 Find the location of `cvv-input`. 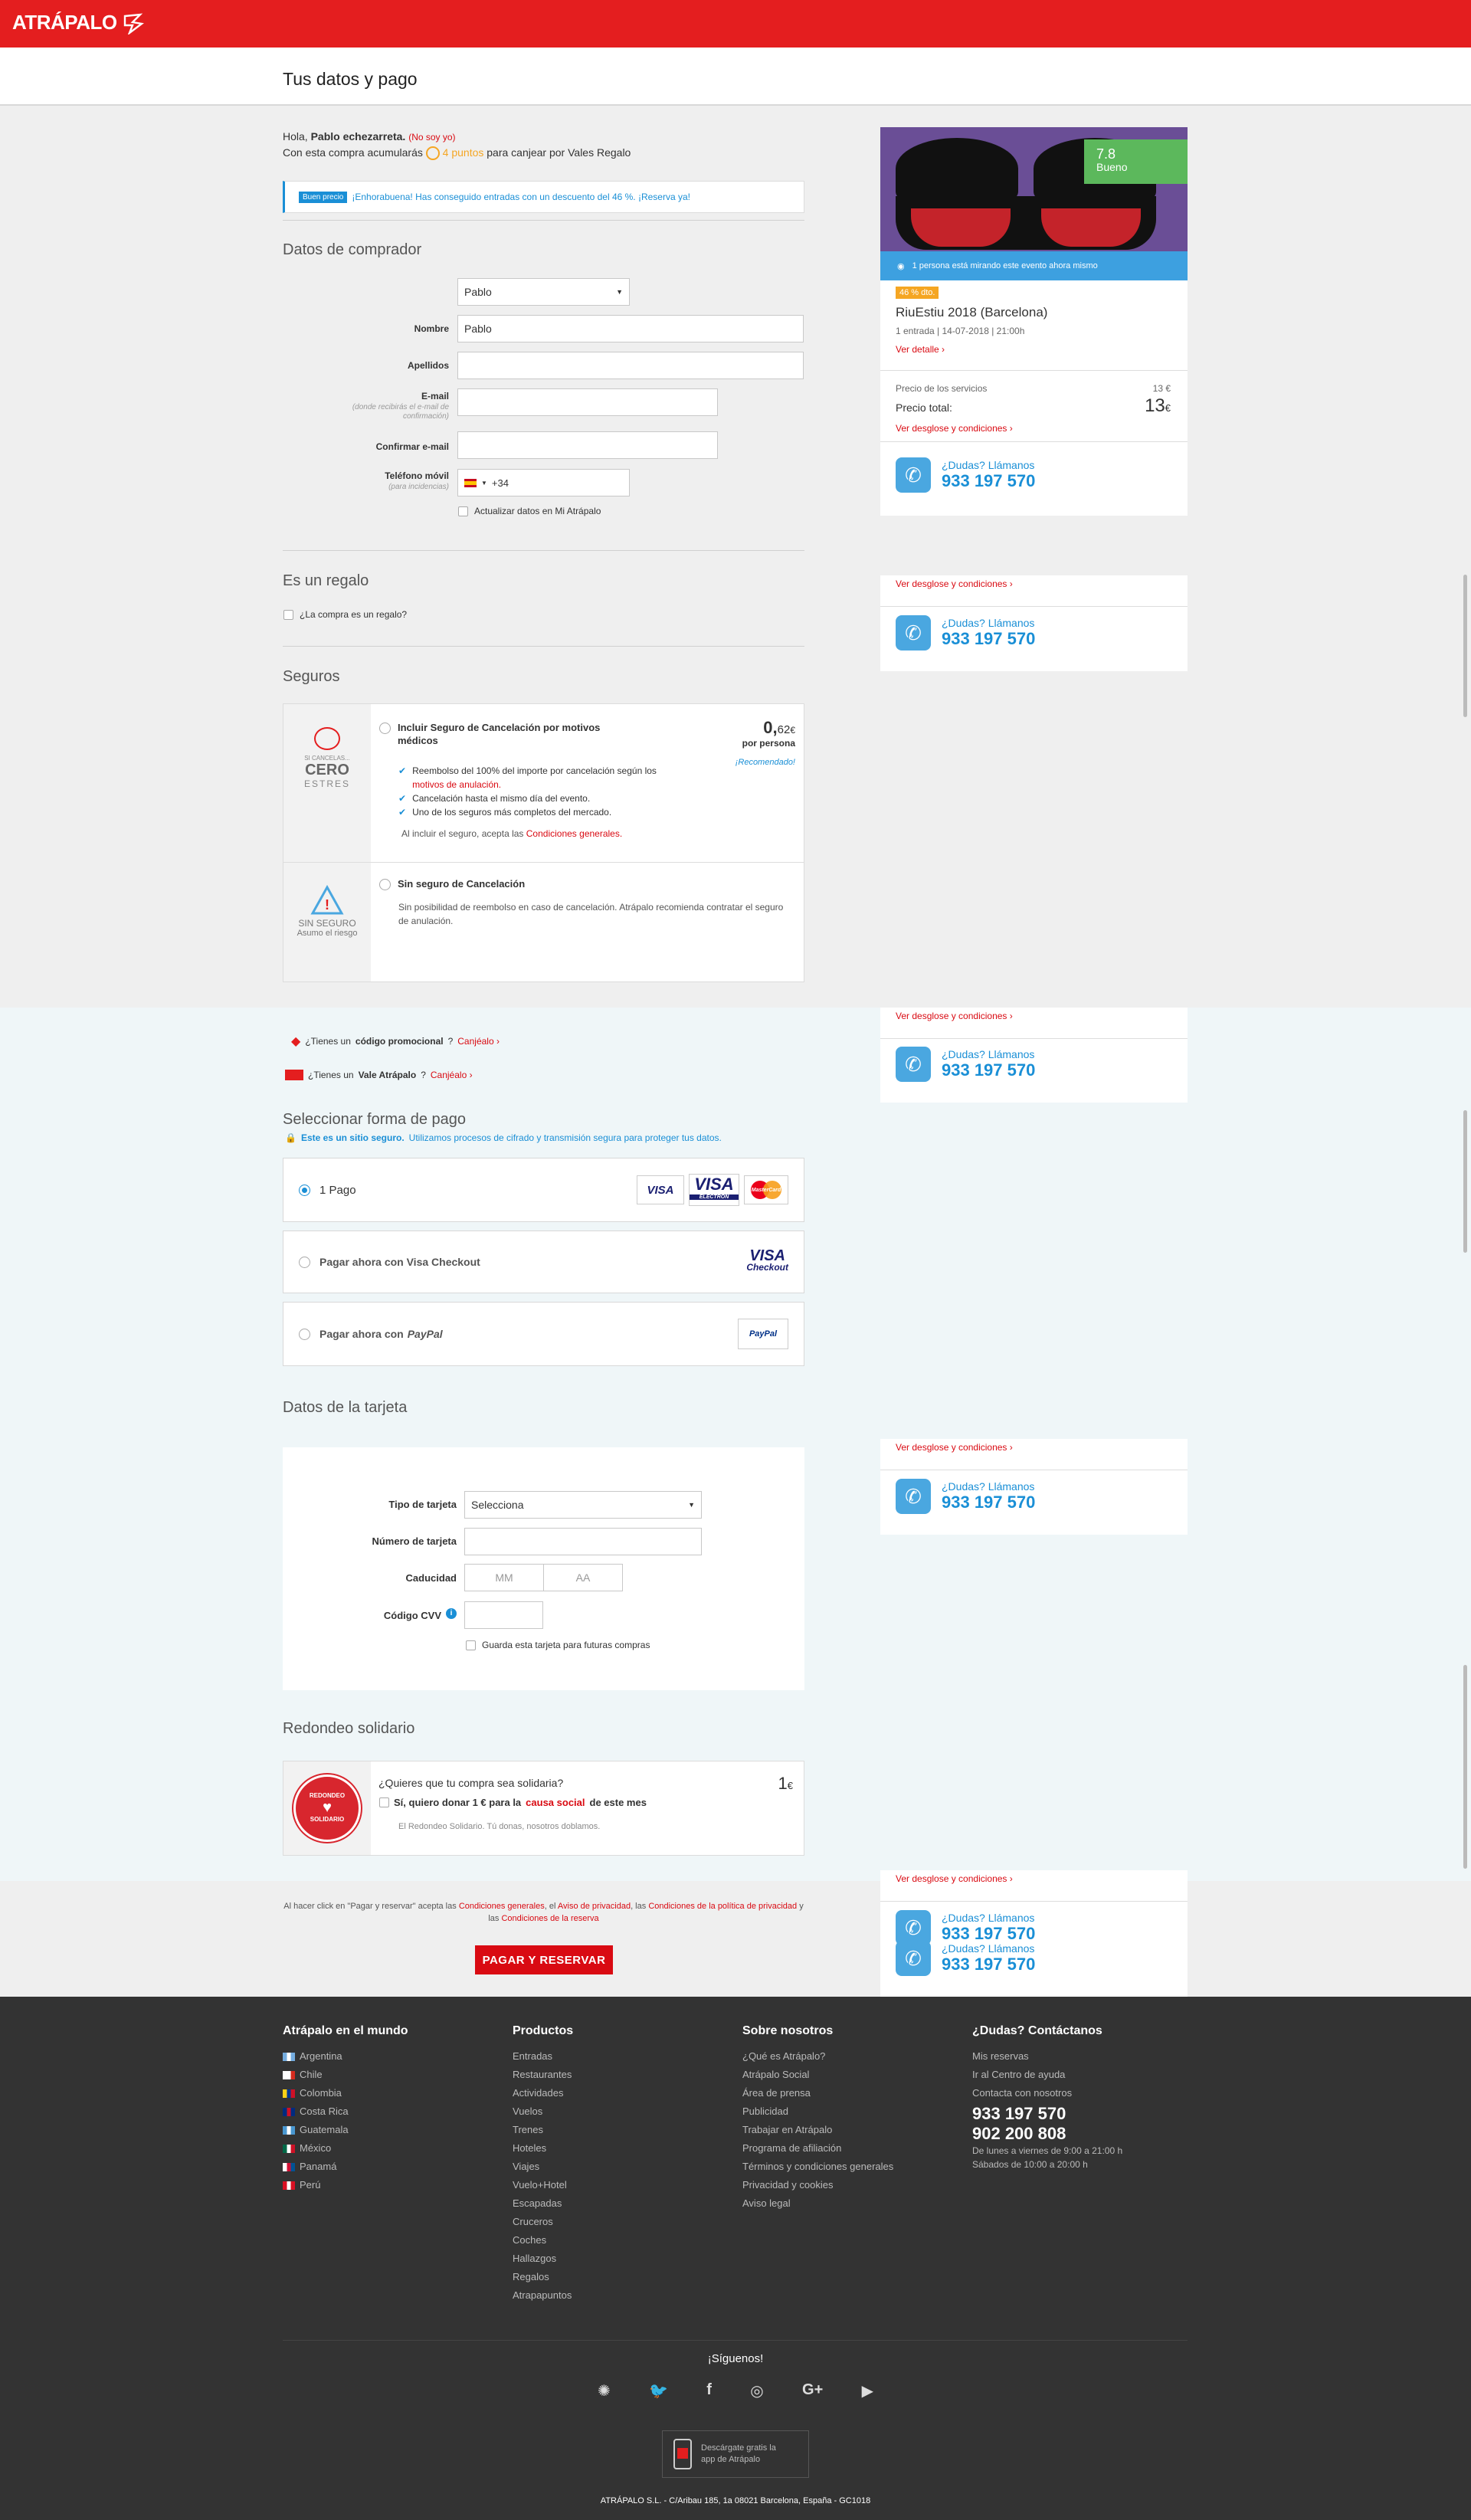

cvv-input is located at coordinates (503, 1615).